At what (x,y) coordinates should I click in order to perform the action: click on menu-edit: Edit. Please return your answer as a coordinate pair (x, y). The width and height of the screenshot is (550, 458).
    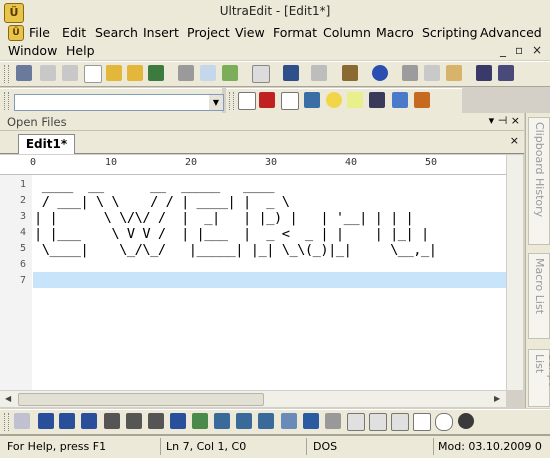
    Looking at the image, I should click on (74, 32).